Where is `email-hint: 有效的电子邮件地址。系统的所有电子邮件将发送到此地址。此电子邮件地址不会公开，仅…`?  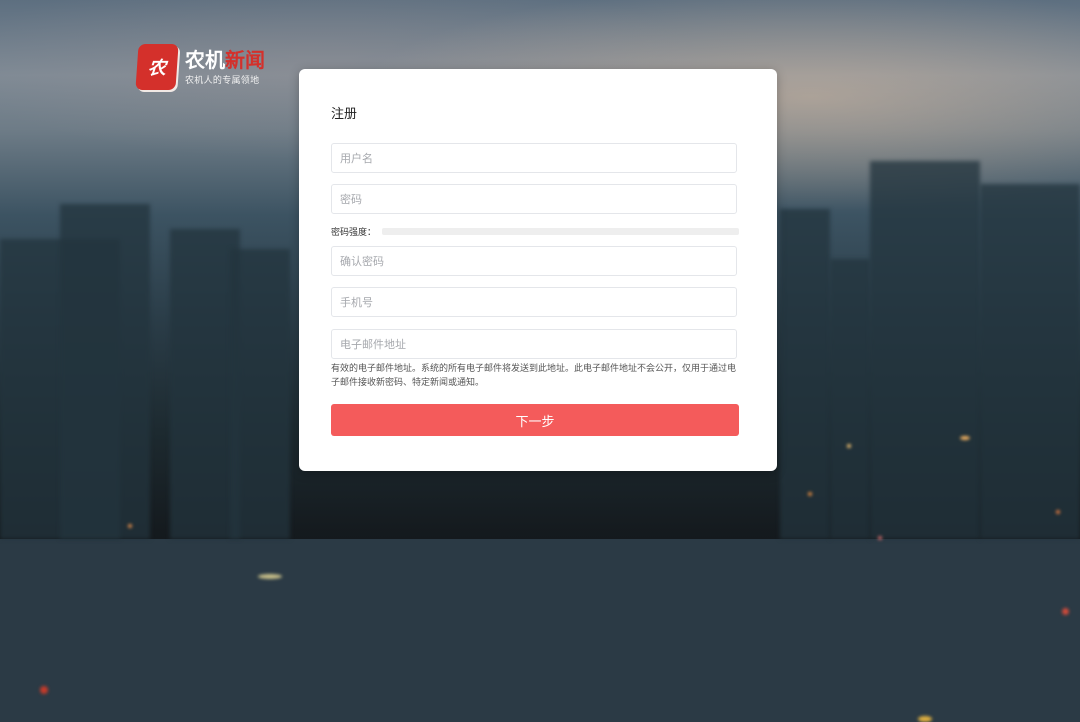 email-hint: 有效的电子邮件地址。系统的所有电子邮件将发送到此地址。此电子邮件地址不会公开，仅… is located at coordinates (534, 376).